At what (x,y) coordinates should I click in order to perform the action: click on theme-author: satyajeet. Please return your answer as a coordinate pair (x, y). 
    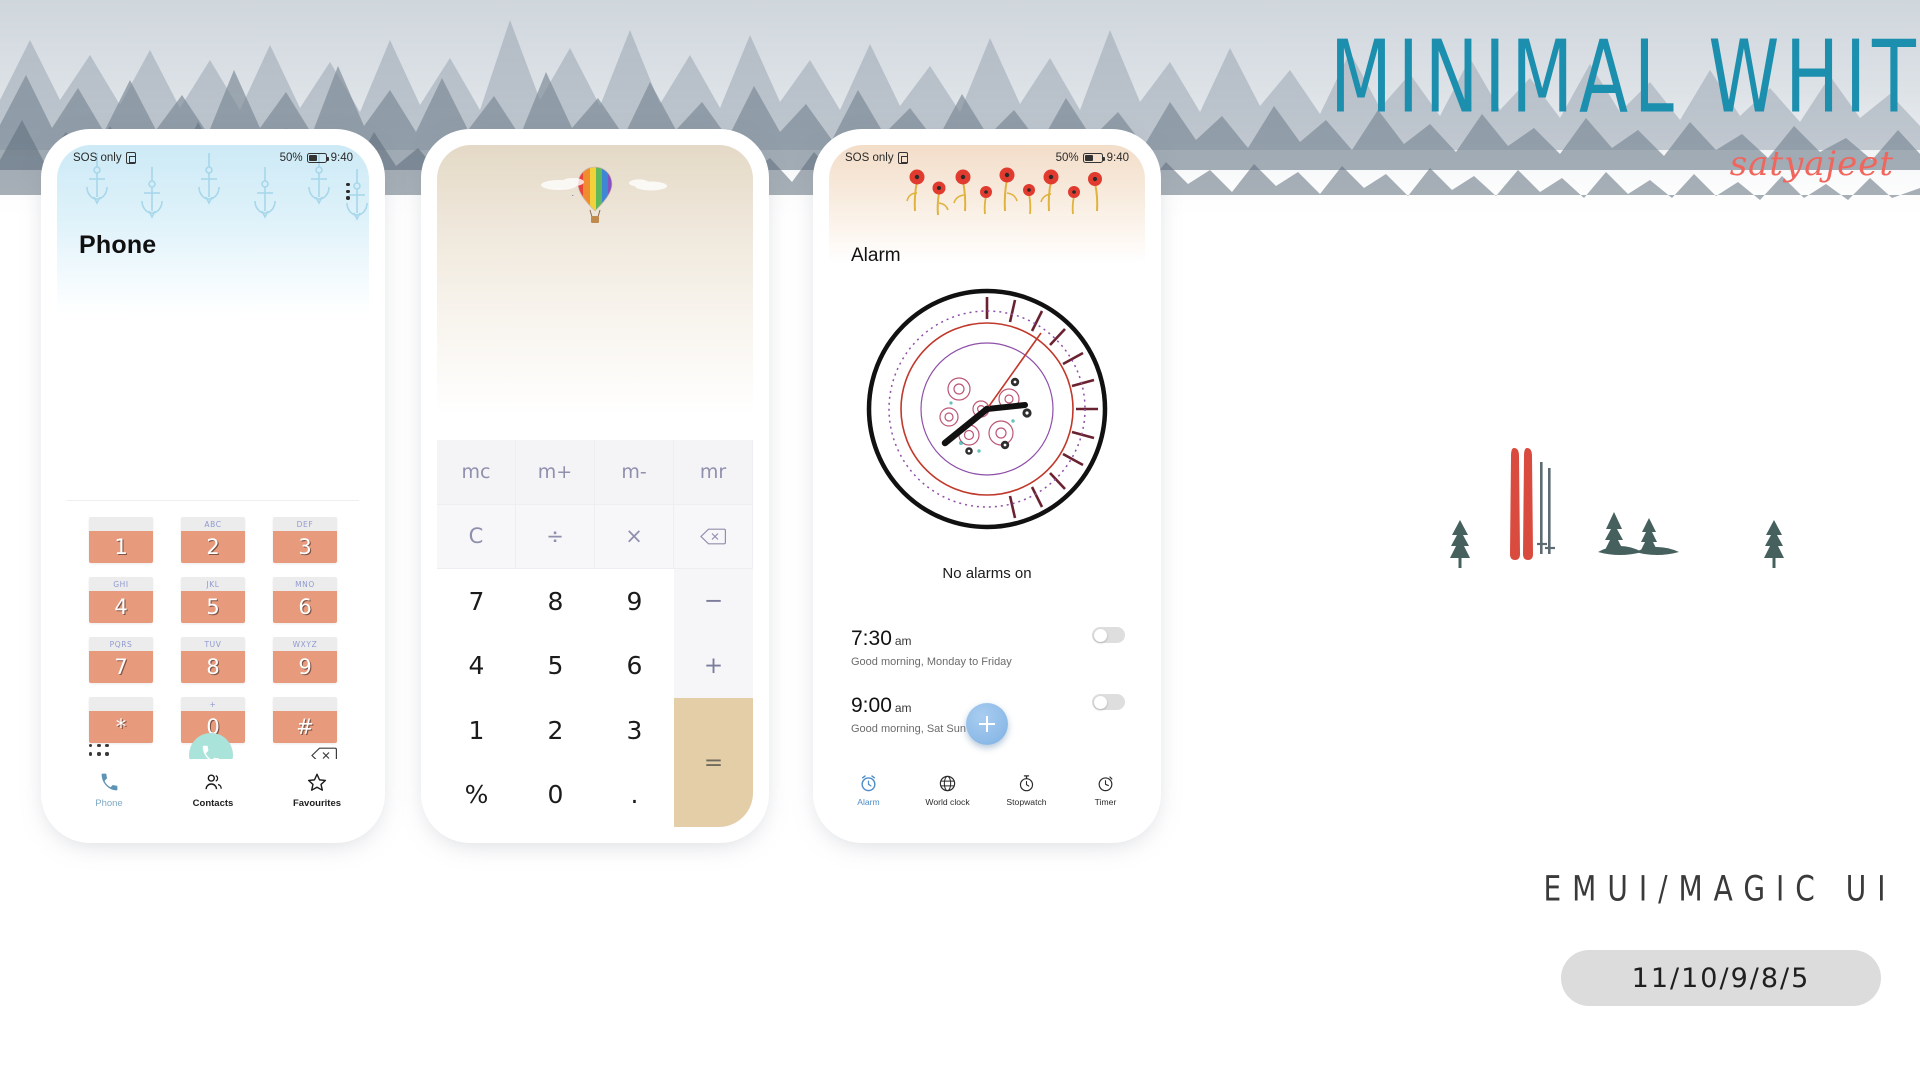
    Looking at the image, I should click on (1811, 164).